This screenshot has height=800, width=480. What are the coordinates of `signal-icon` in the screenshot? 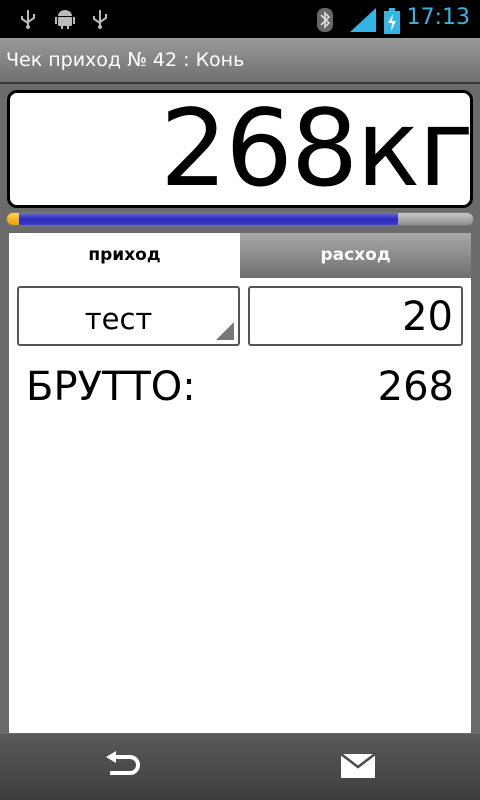 It's located at (363, 22).